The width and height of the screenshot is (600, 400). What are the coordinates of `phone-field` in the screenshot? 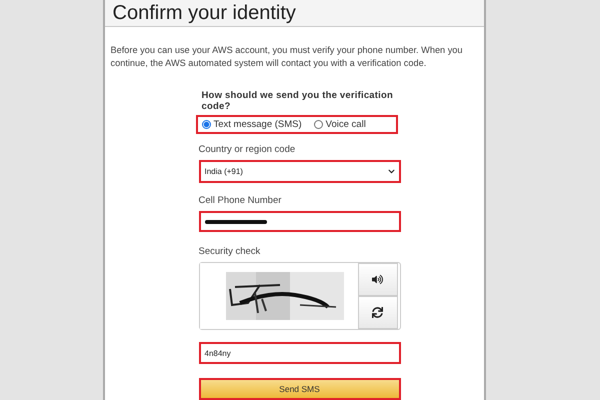 It's located at (299, 221).